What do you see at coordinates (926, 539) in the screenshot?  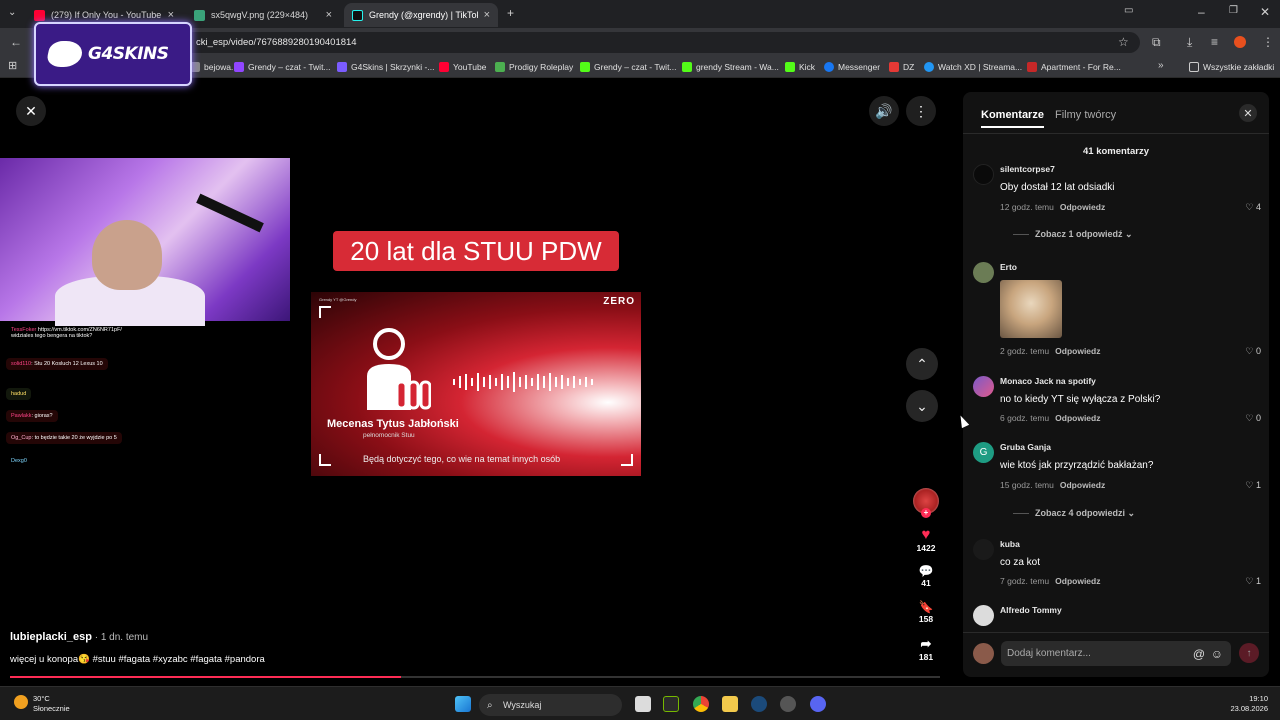 I see `like-button: ♥ 1422` at bounding box center [926, 539].